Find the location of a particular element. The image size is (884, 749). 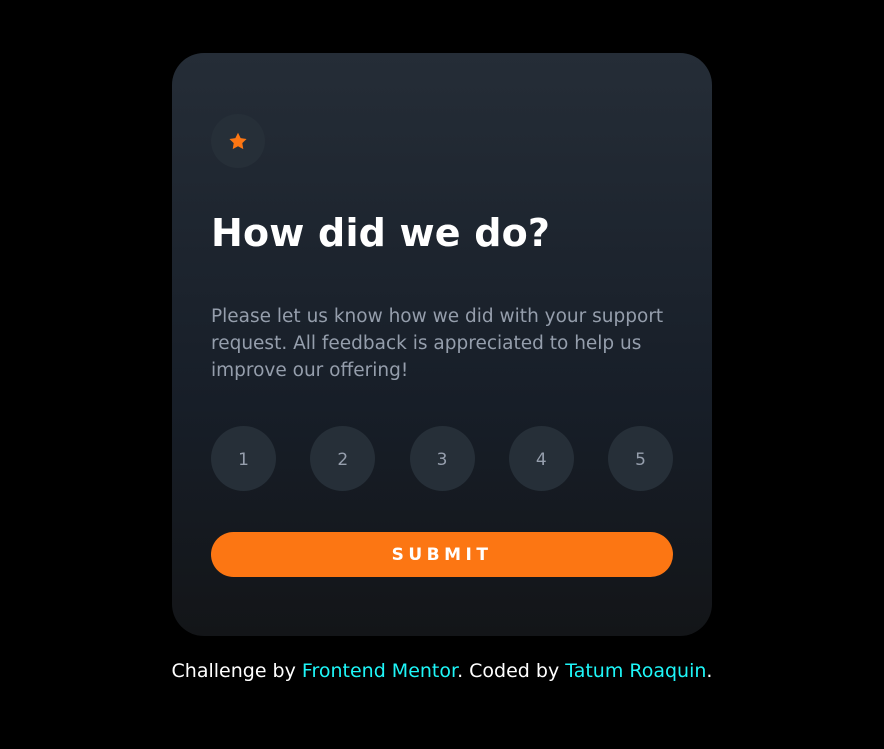

star-badge is located at coordinates (238, 141).